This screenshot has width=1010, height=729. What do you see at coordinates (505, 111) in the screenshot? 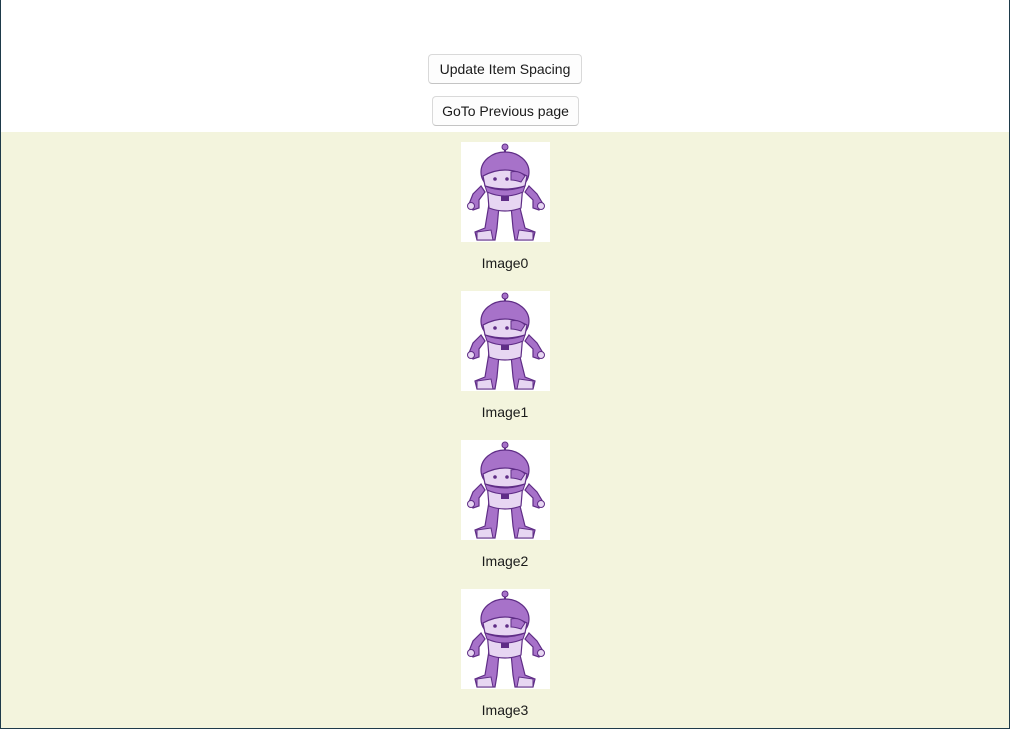
I see `goto-previous-page-button: GoTo Previous page` at bounding box center [505, 111].